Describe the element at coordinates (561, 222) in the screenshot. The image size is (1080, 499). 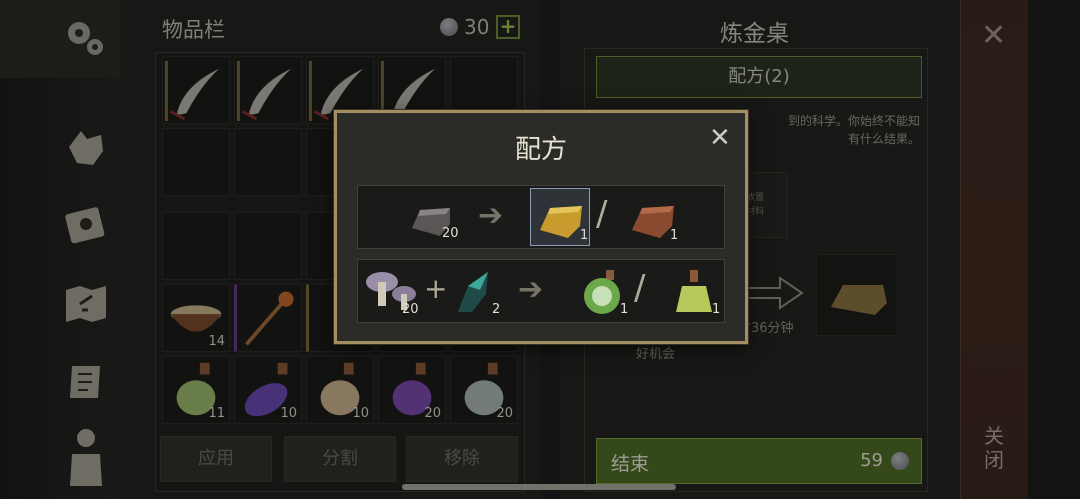
I see `gold-ingot-icon` at that location.